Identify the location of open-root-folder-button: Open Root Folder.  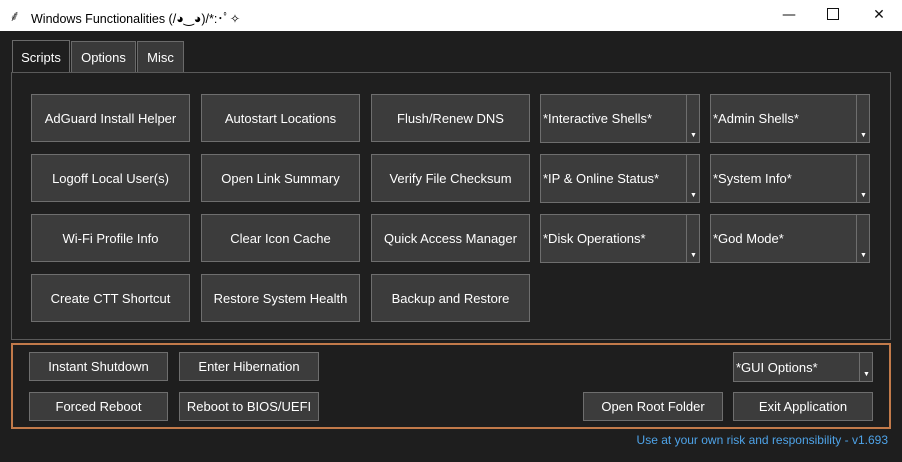
(653, 406).